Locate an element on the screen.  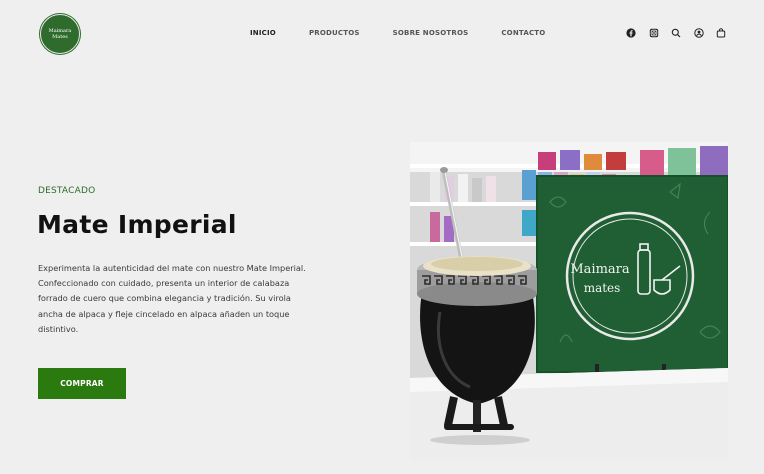
hero-eyebrow: DESTACADO is located at coordinates (67, 191).